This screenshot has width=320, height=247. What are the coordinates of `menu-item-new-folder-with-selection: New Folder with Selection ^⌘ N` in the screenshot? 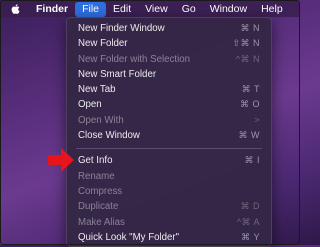 It's located at (169, 59).